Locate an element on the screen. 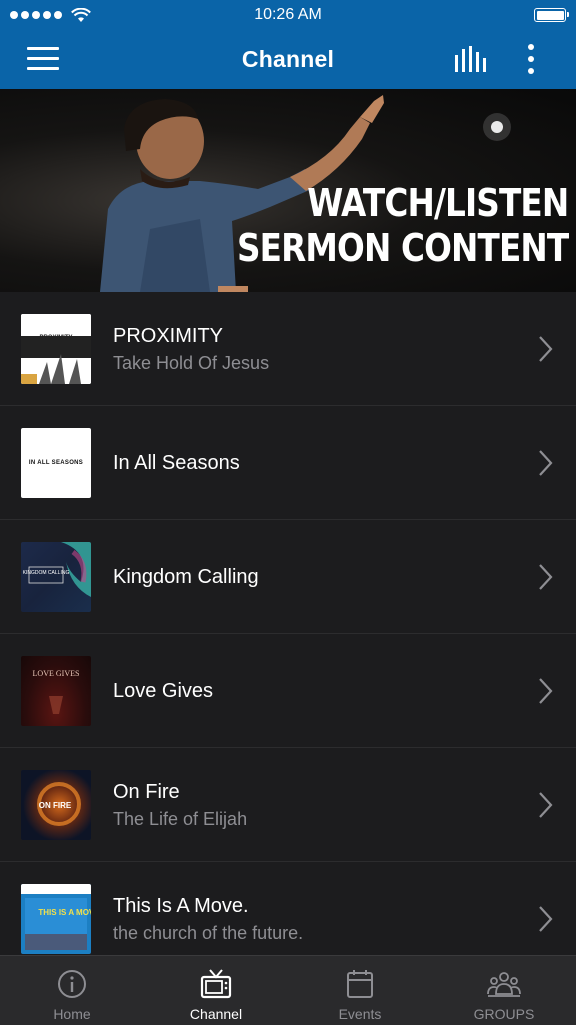 The height and width of the screenshot is (1025, 576). tab-bar: Home Channel Events GROUPS is located at coordinates (288, 990).